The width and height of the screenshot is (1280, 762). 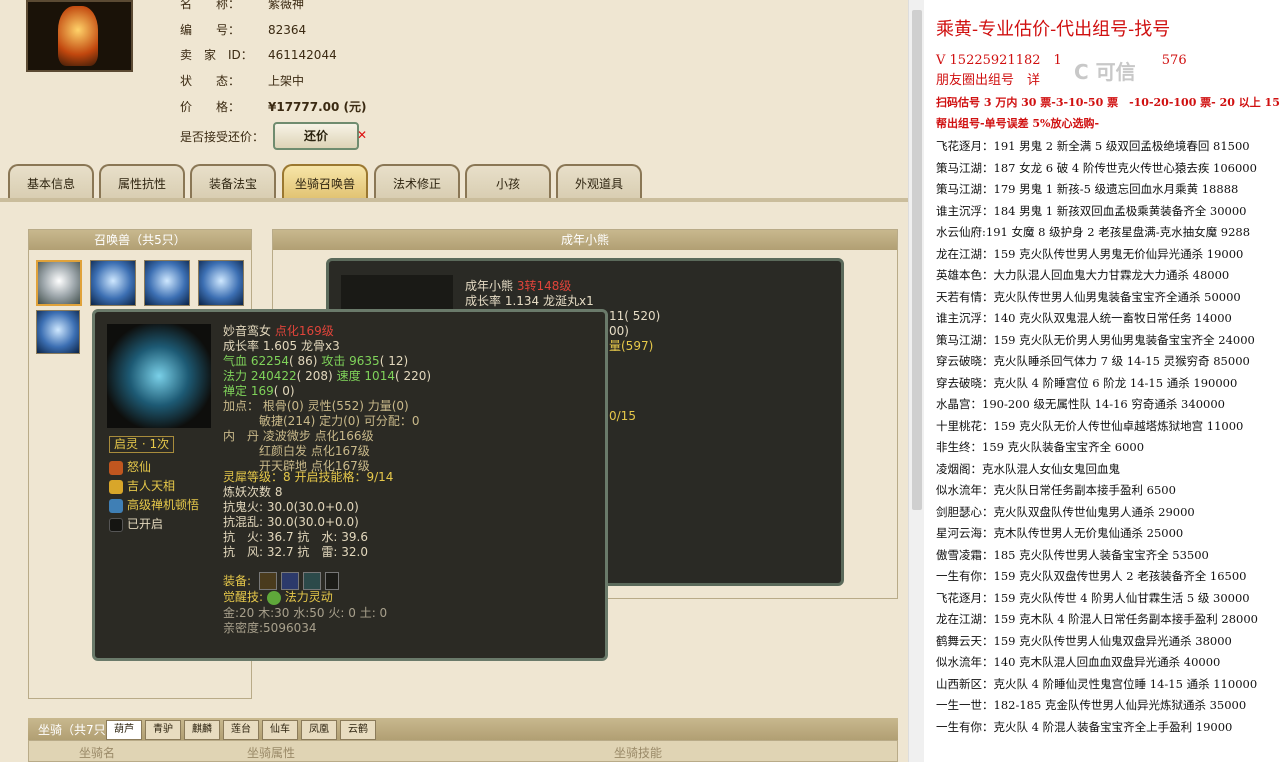 What do you see at coordinates (1091, 576) in the screenshot?
I see `listing-line-21: 一生有你：159 克火队双盘传世男人 2 老孩装备齐全 16500` at bounding box center [1091, 576].